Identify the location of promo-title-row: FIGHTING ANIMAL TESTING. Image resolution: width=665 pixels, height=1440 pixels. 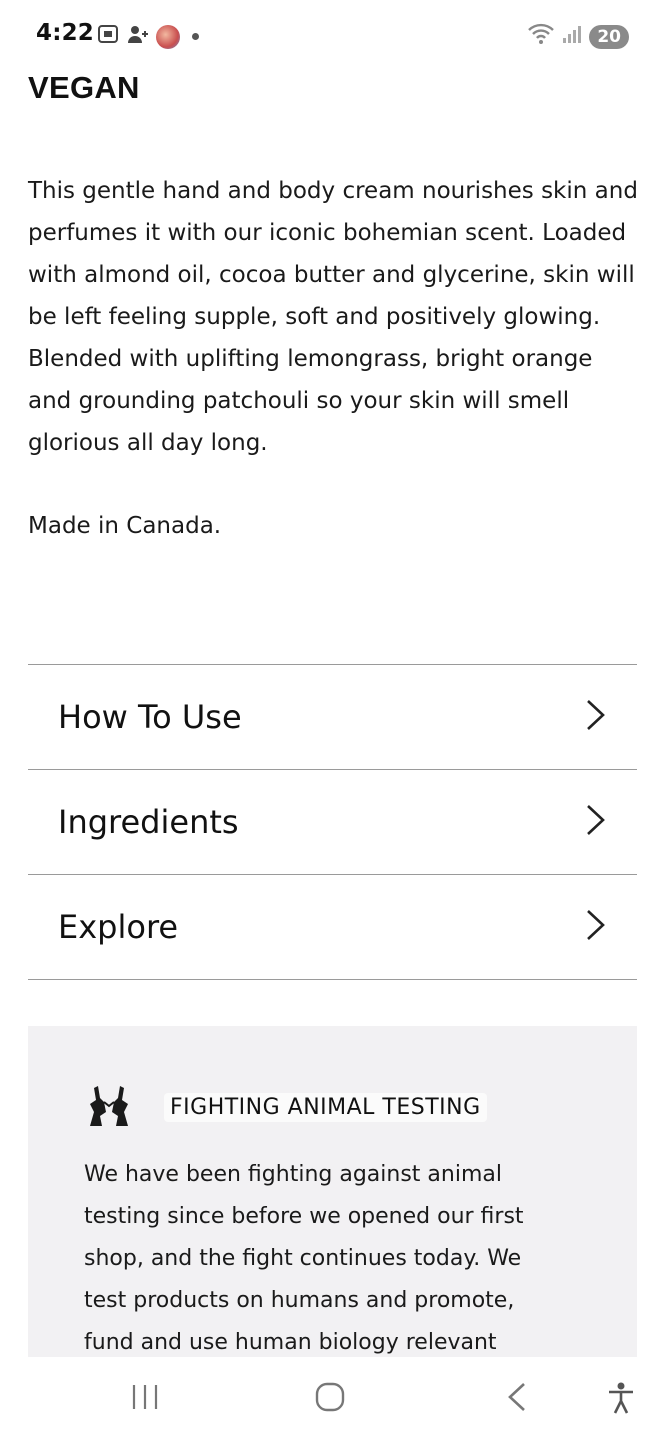
(285, 1107).